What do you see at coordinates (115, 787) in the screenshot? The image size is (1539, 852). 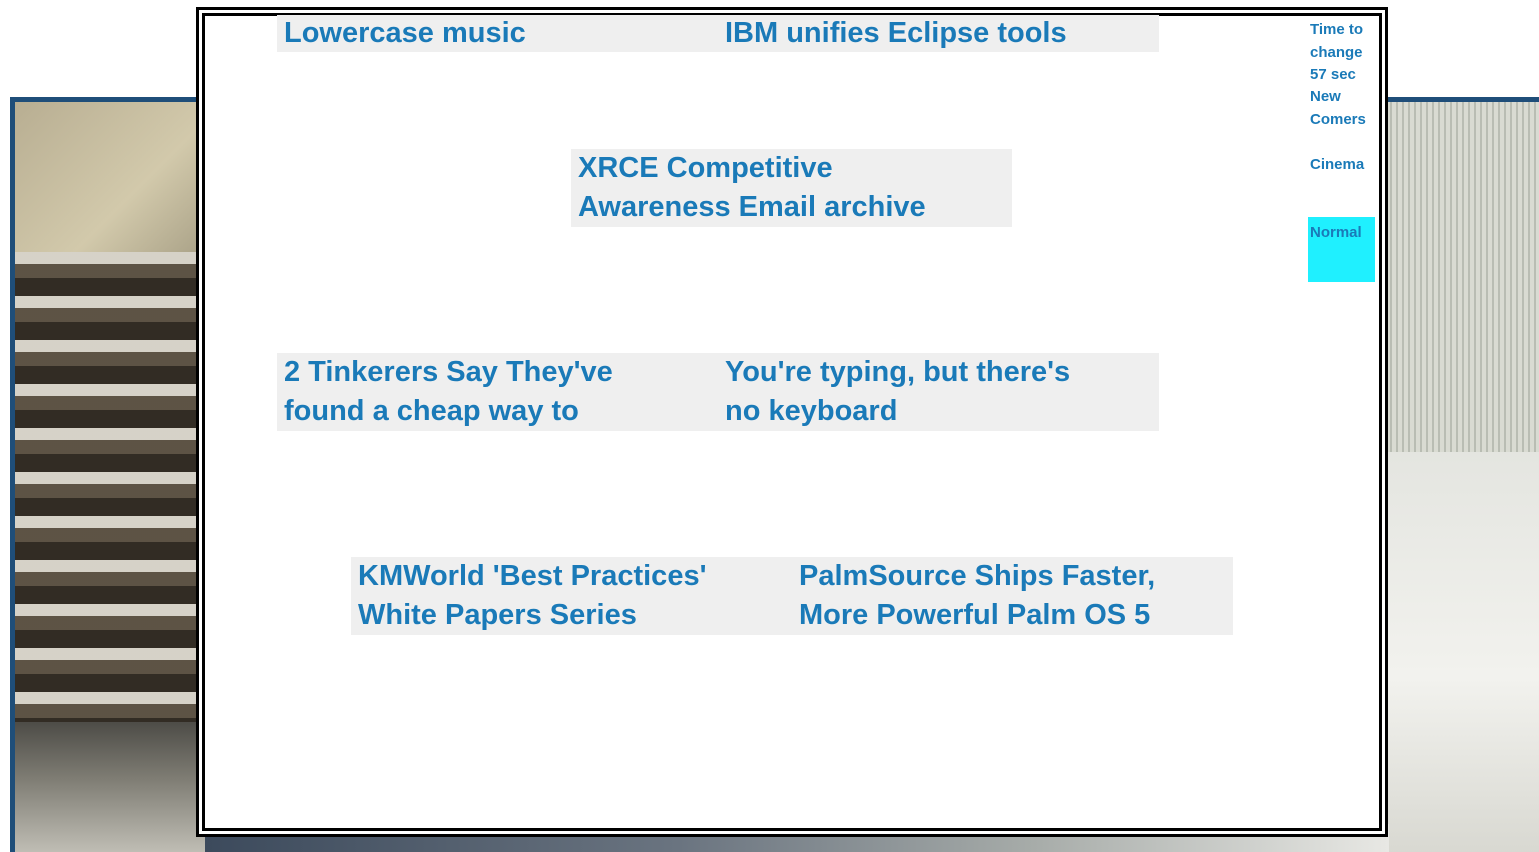 I see `photo-desk` at bounding box center [115, 787].